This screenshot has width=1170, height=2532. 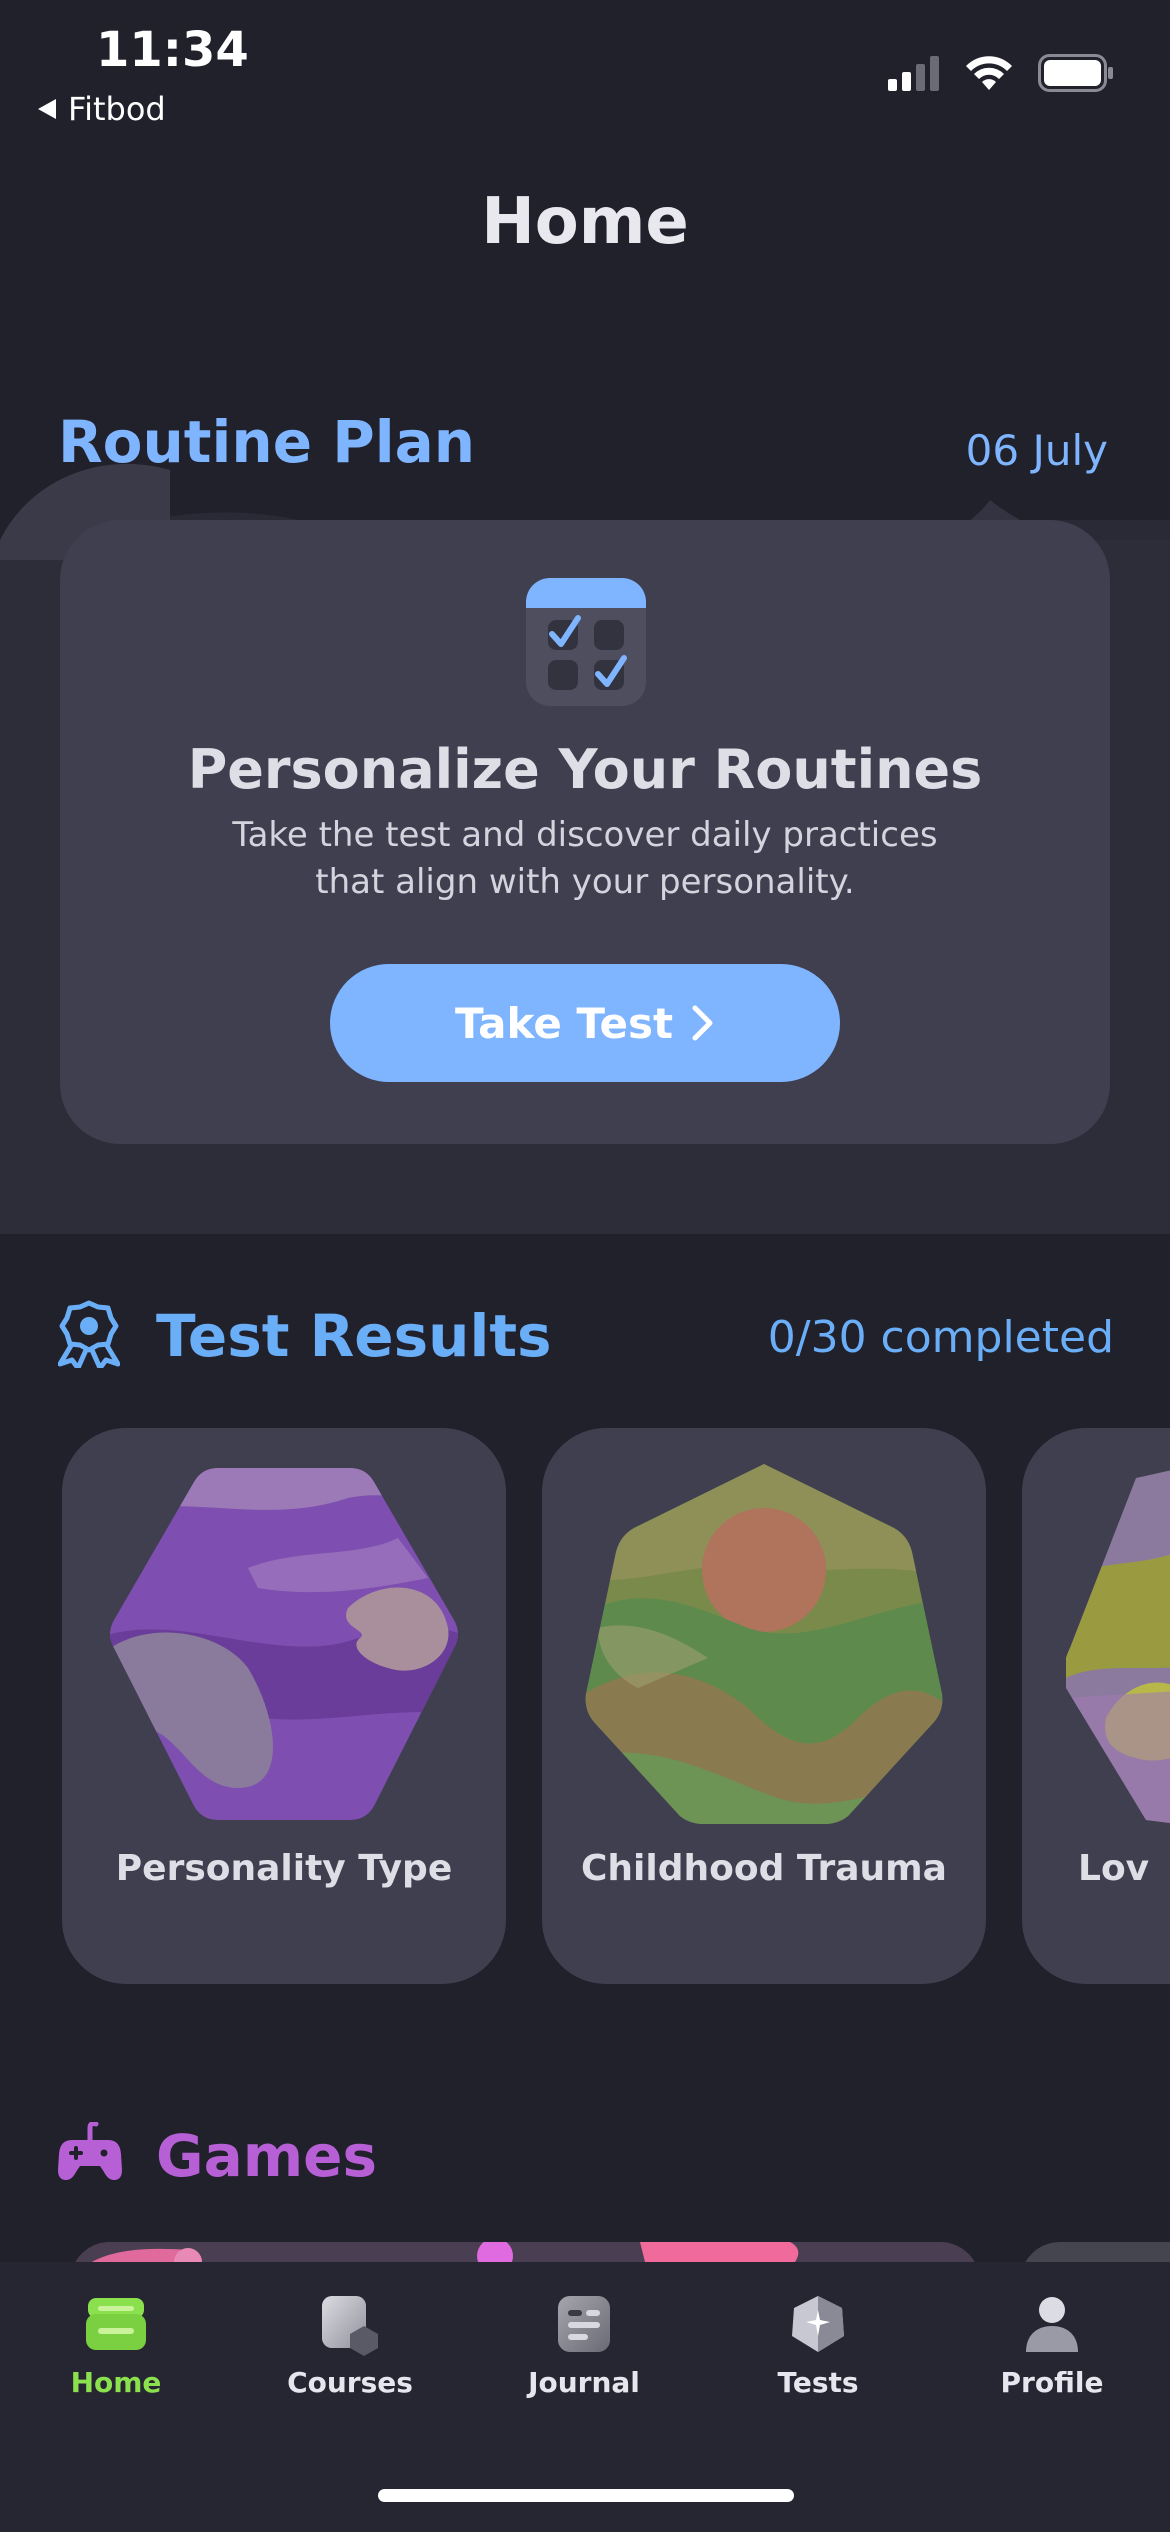 What do you see at coordinates (1052, 2382) in the screenshot?
I see `tab-label: Profile` at bounding box center [1052, 2382].